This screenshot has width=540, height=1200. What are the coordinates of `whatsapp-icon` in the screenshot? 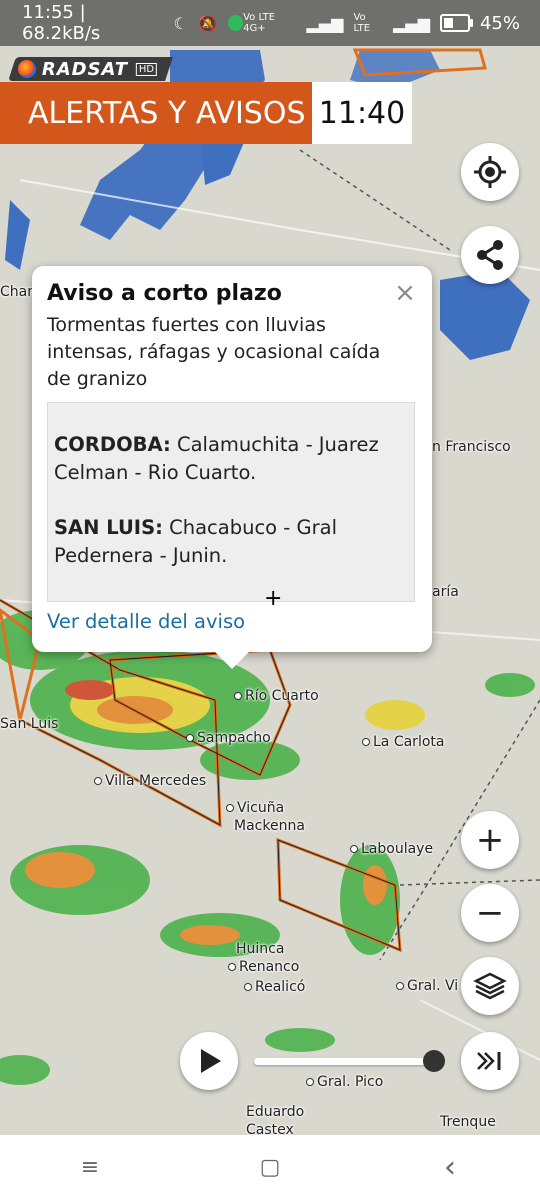 It's located at (235, 23).